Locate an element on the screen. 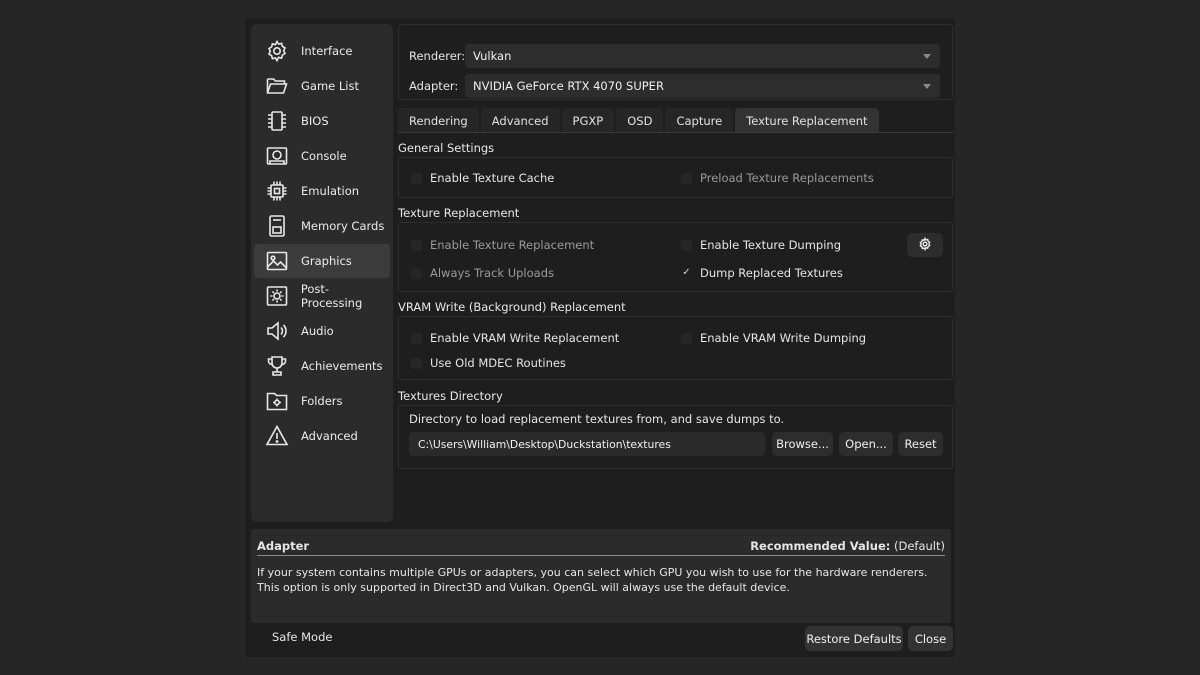  enable-texture-cache-checkbox: Enable Texture Cache is located at coordinates (482, 178).